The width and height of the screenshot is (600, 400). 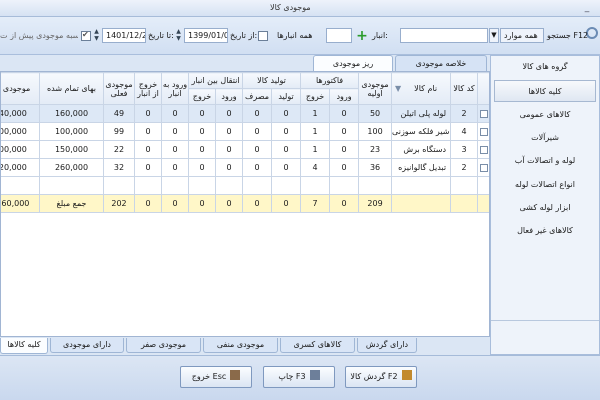 I want to click on chevron-down-icon: ▼, so click(x=494, y=35).